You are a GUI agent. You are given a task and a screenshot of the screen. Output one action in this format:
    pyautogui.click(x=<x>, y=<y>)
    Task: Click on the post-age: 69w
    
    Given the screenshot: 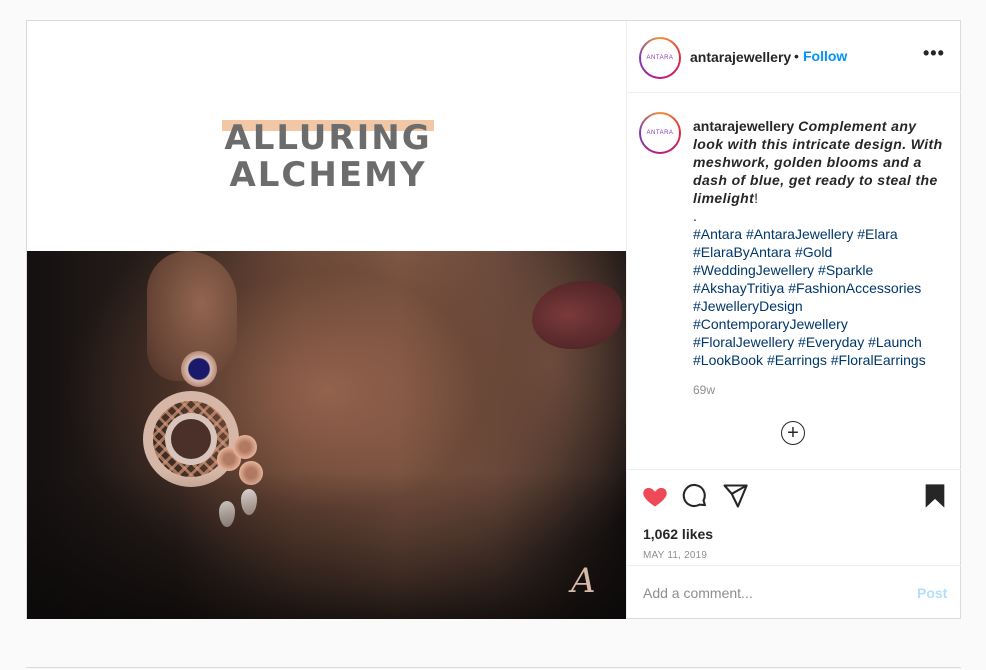 What is the action you would take?
    pyautogui.click(x=704, y=390)
    